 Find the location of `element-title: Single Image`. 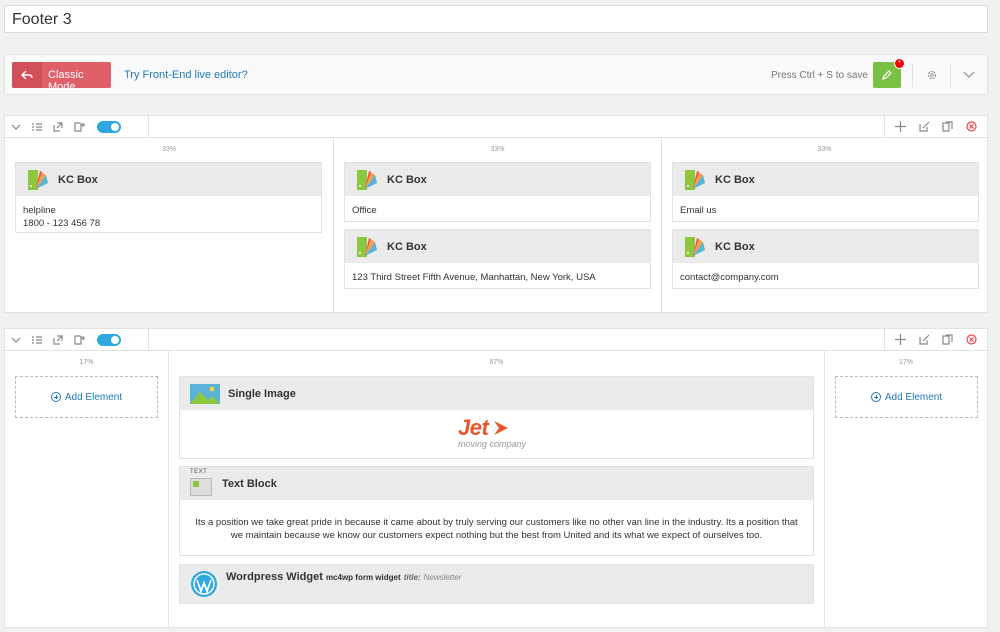

element-title: Single Image is located at coordinates (262, 393).